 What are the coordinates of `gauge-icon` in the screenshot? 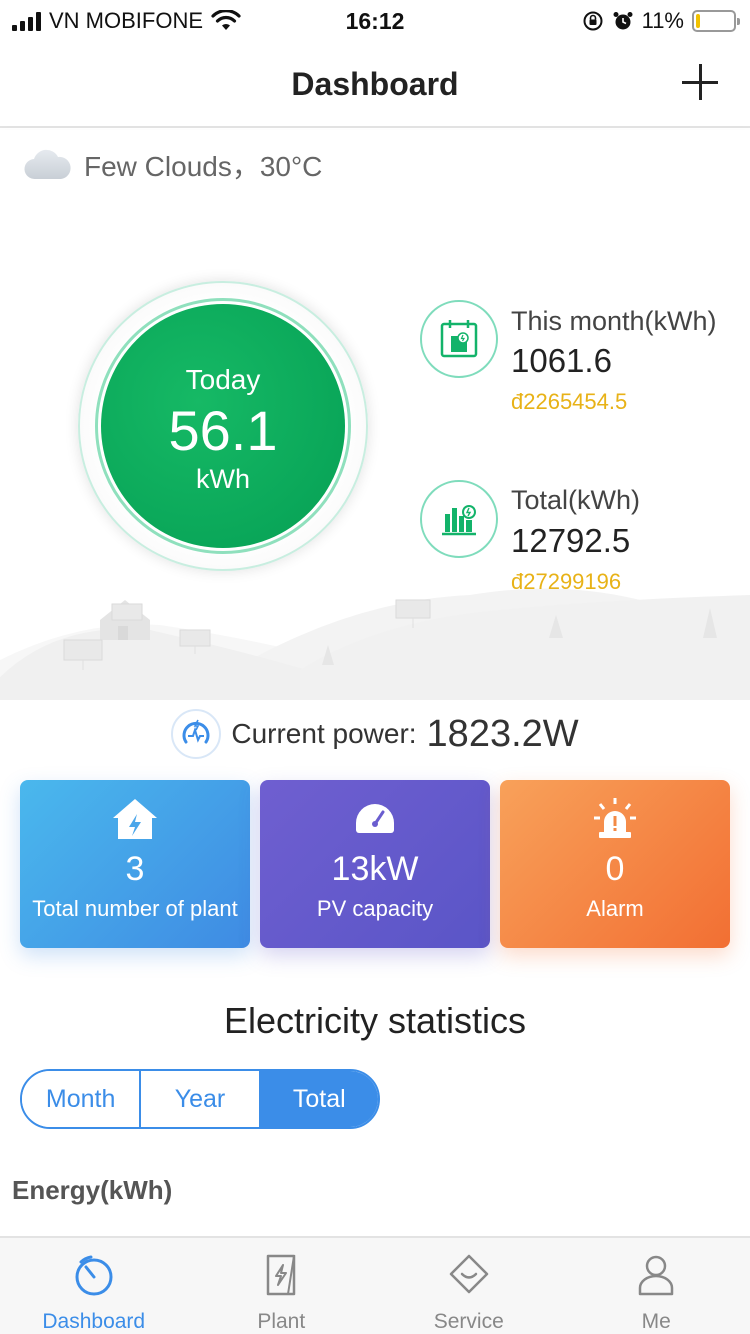 It's located at (375, 821).